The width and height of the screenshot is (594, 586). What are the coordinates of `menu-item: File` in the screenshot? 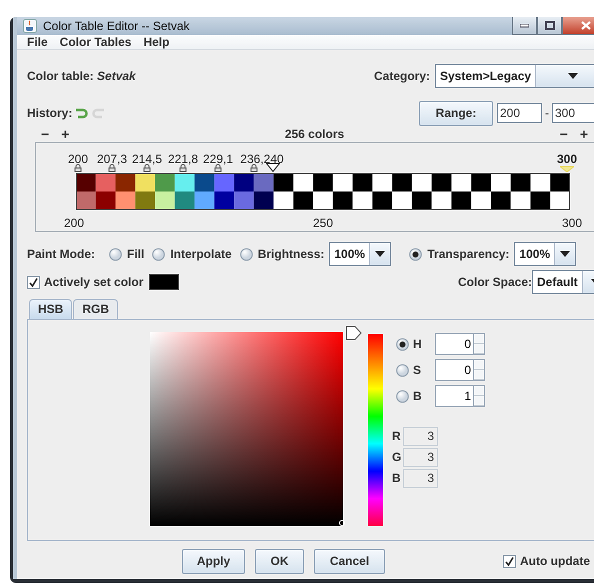 It's located at (37, 42).